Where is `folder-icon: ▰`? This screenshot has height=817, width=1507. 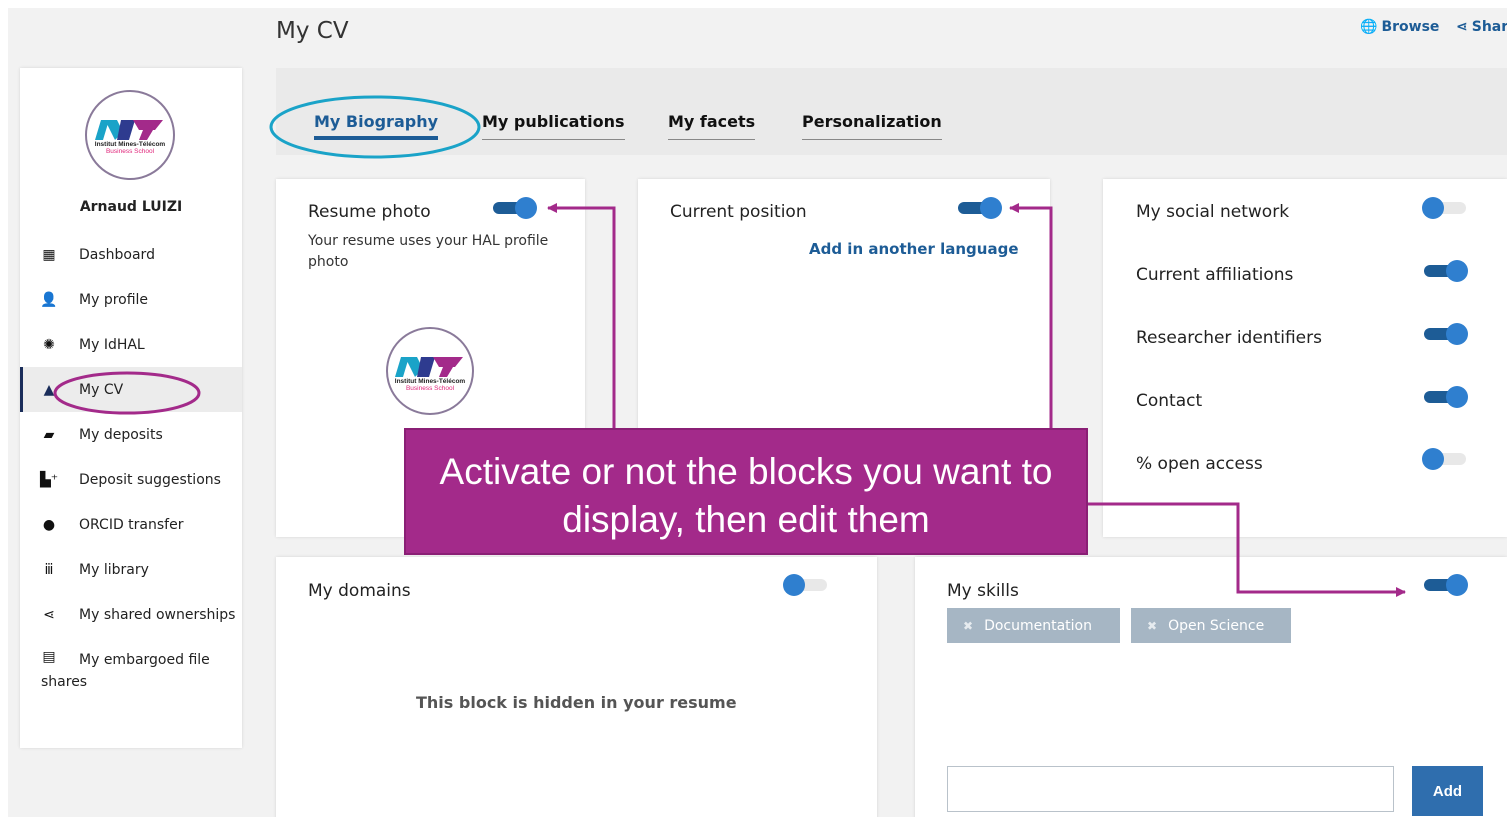
folder-icon: ▰ is located at coordinates (49, 434).